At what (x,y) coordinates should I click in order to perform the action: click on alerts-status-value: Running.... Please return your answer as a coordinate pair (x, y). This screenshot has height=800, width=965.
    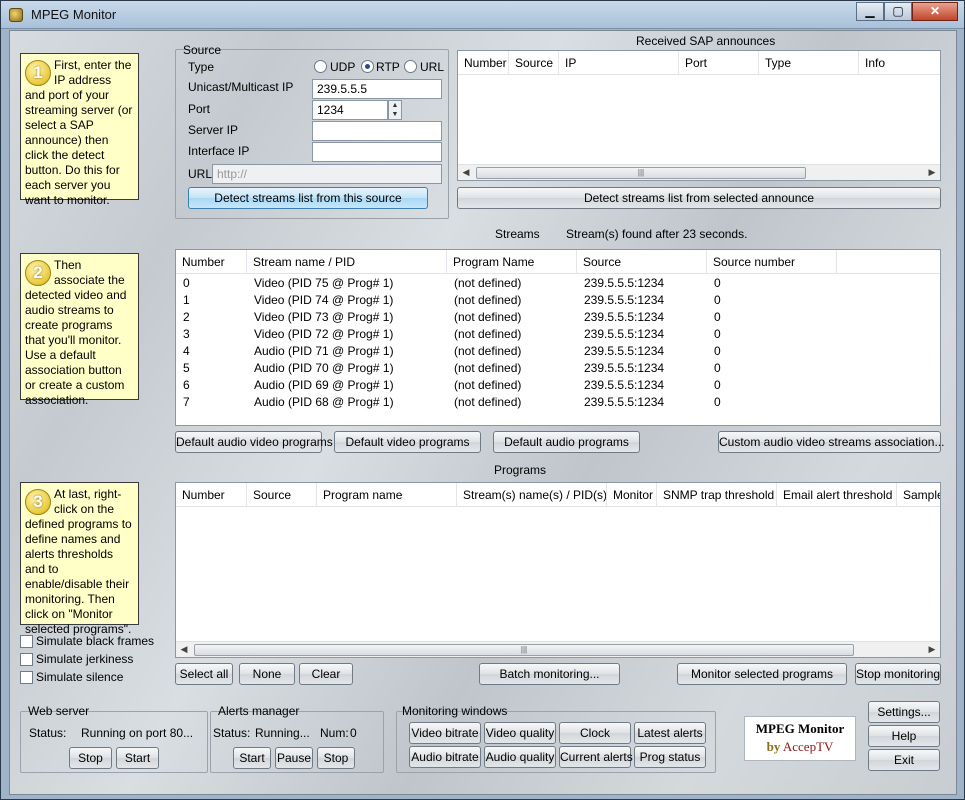
    Looking at the image, I should click on (282, 733).